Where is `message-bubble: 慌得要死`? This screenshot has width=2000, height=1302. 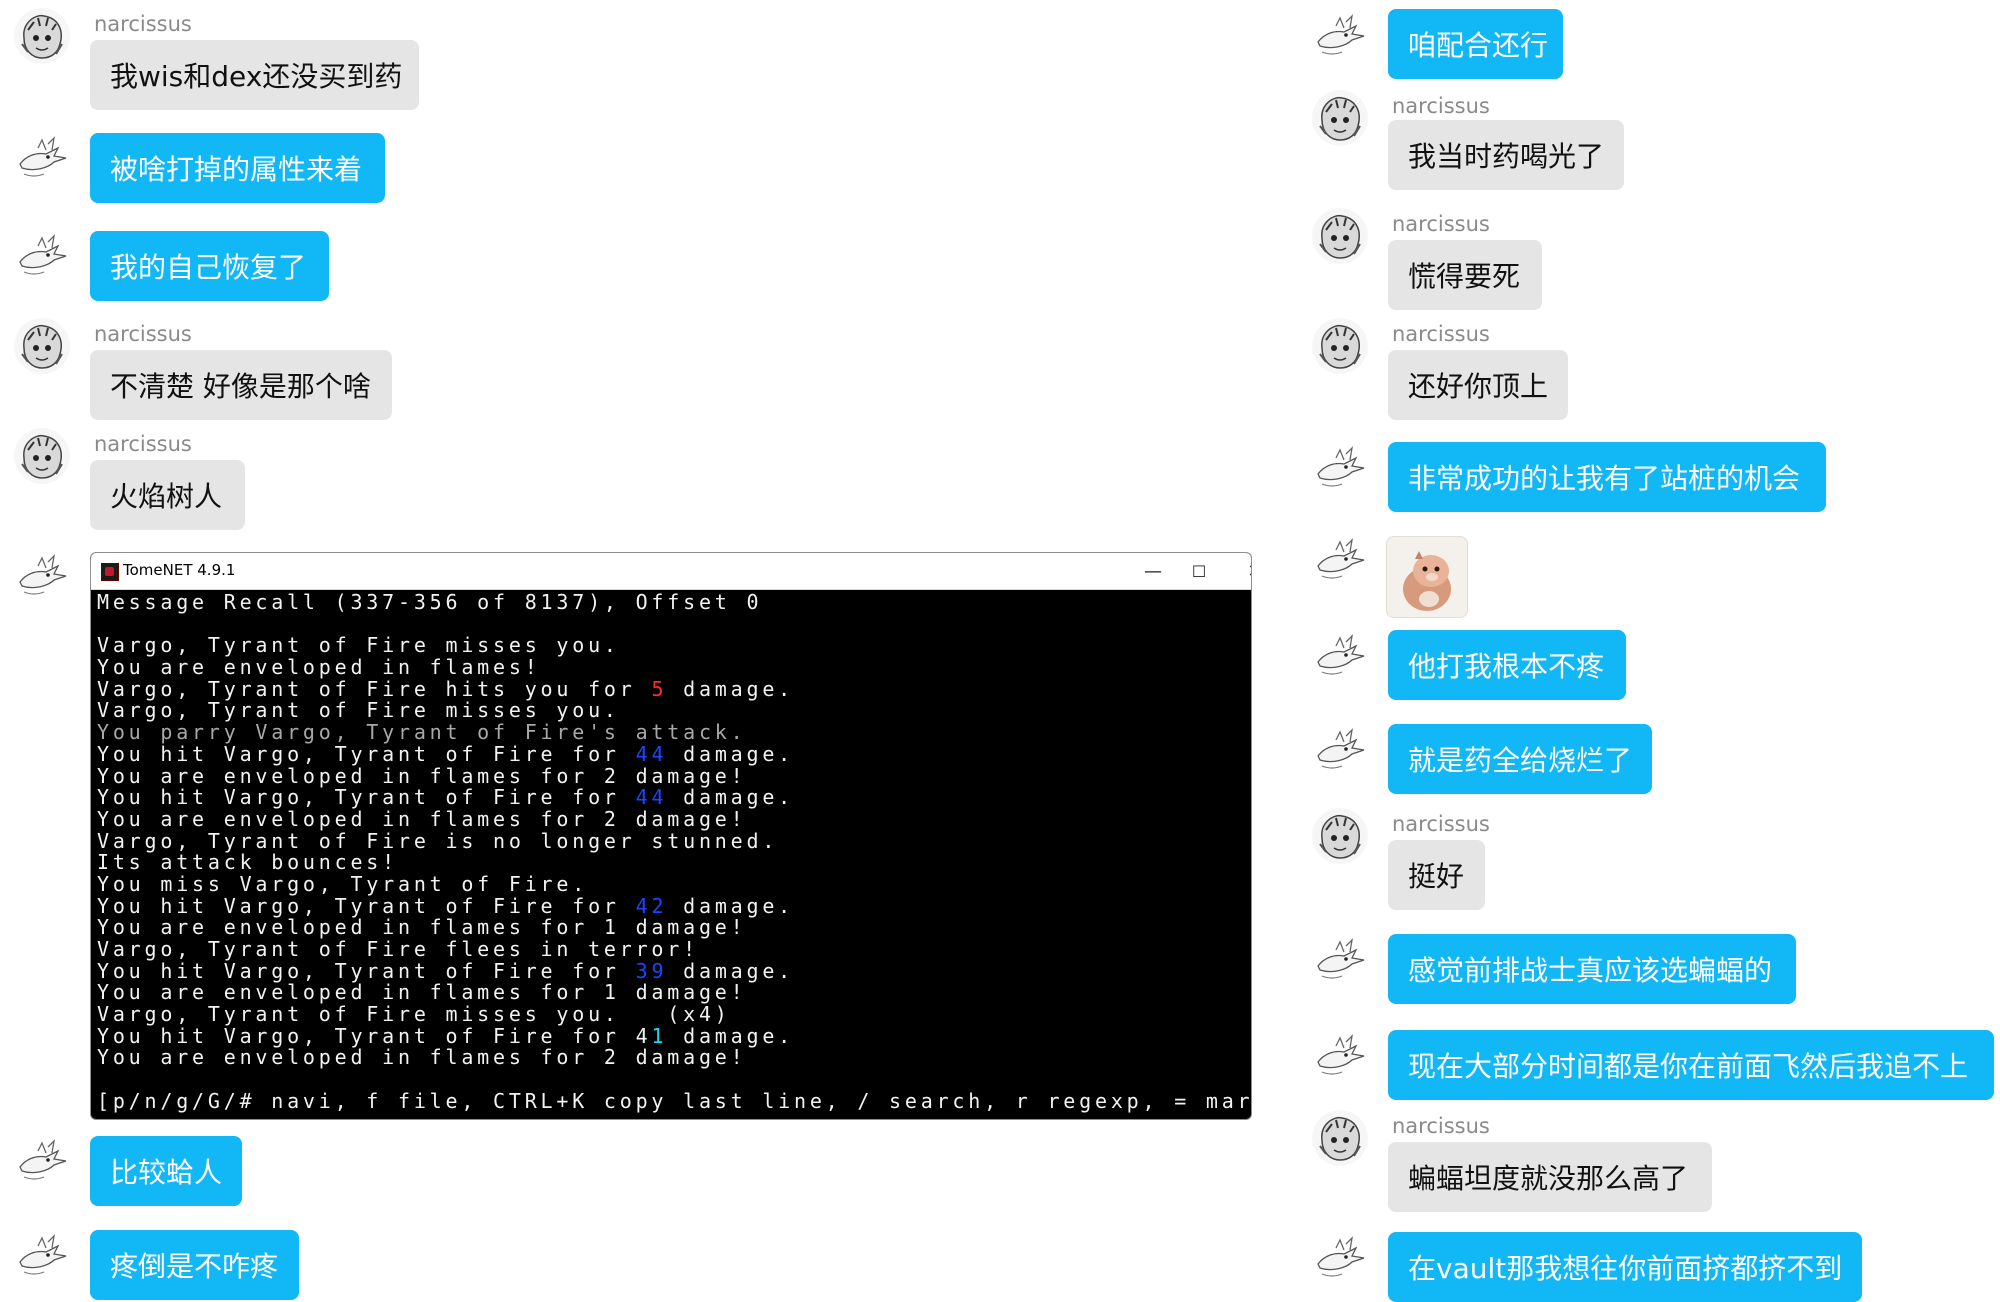 message-bubble: 慌得要死 is located at coordinates (1465, 275).